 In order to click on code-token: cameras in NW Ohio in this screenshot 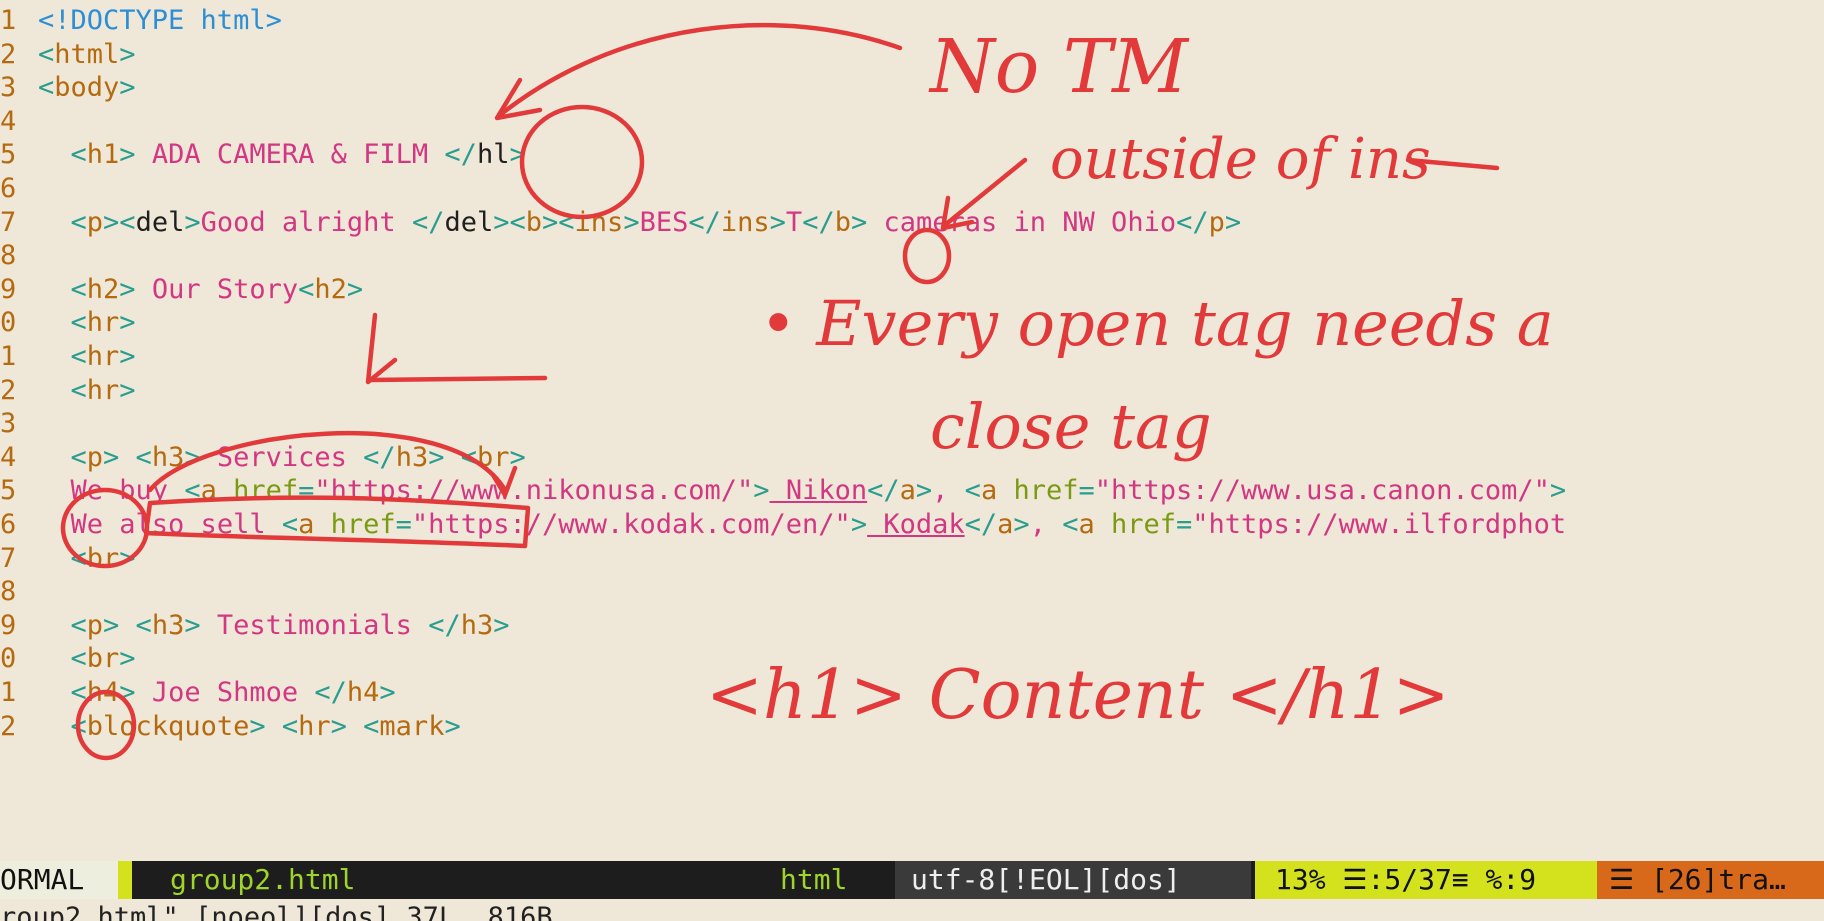, I will do `click(1030, 222)`.